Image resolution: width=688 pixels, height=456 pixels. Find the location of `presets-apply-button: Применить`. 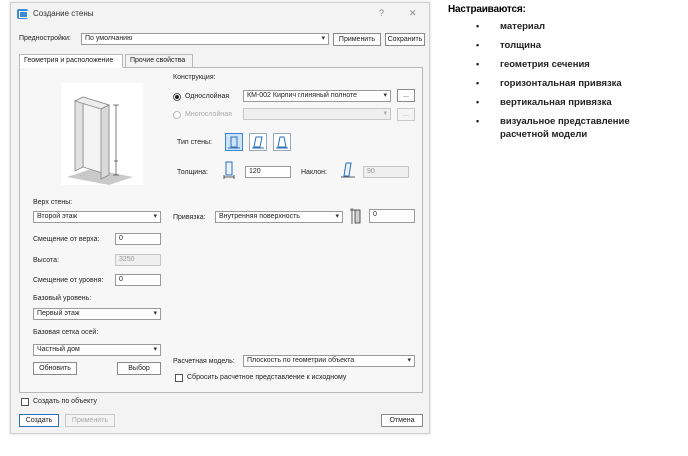

presets-apply-button: Применить is located at coordinates (357, 39).